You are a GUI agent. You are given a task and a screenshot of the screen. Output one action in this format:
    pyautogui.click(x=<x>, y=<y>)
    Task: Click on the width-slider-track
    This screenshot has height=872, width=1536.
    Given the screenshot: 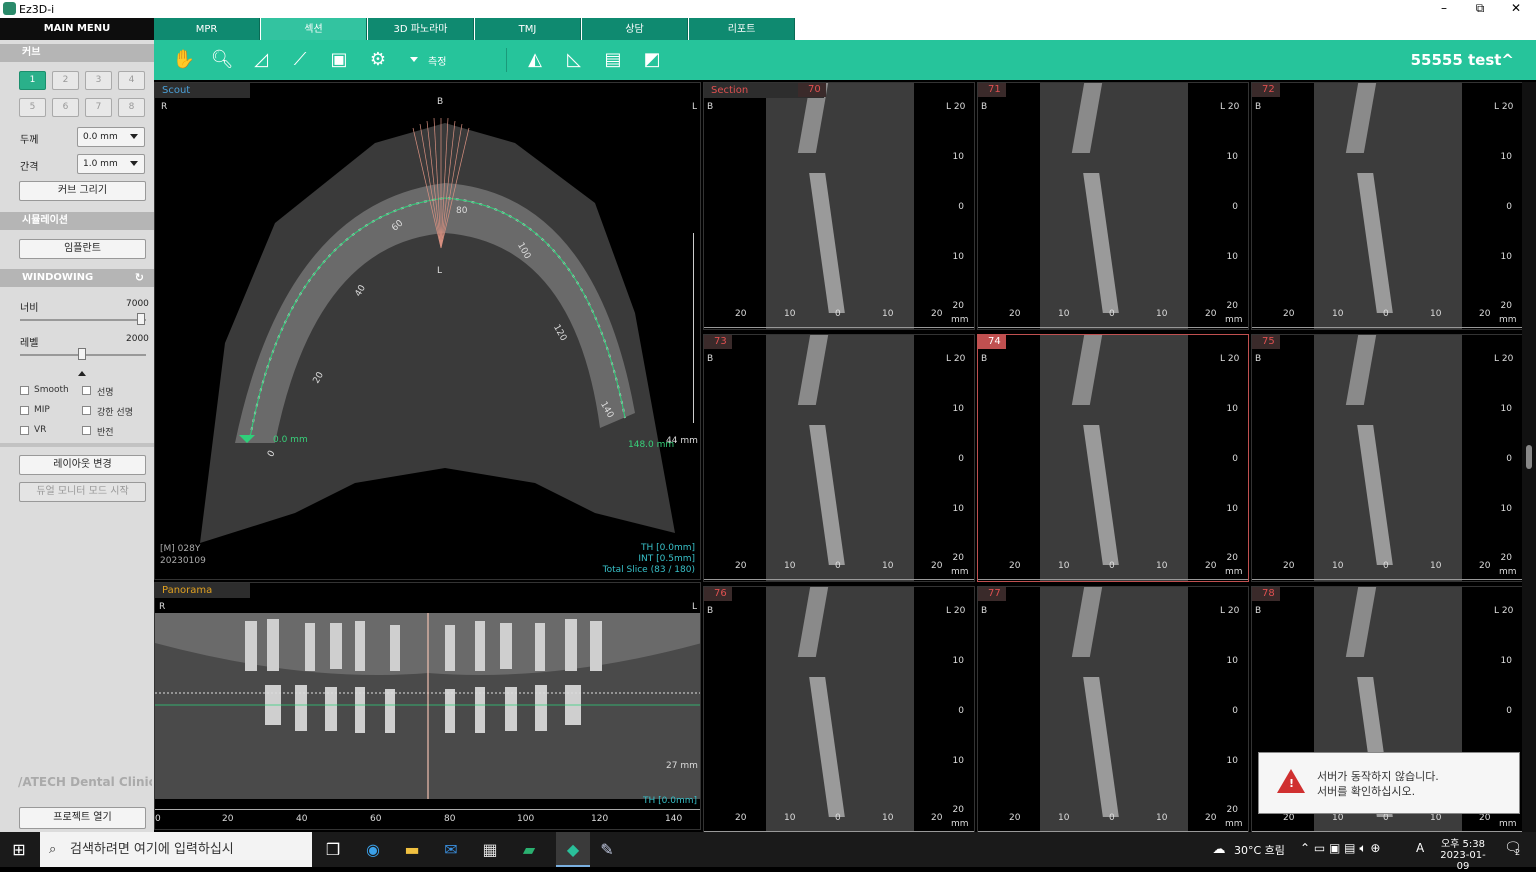 What is the action you would take?
    pyautogui.click(x=83, y=320)
    